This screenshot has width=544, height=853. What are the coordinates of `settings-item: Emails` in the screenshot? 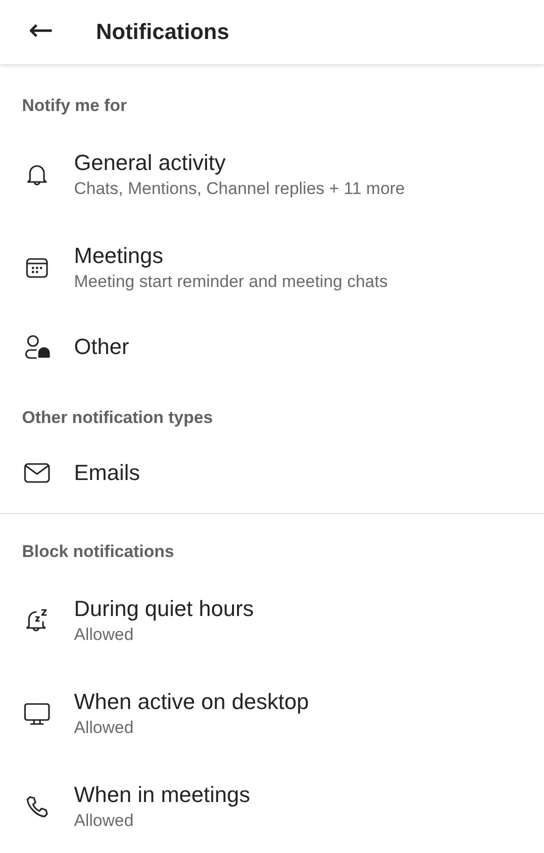 It's located at (272, 473).